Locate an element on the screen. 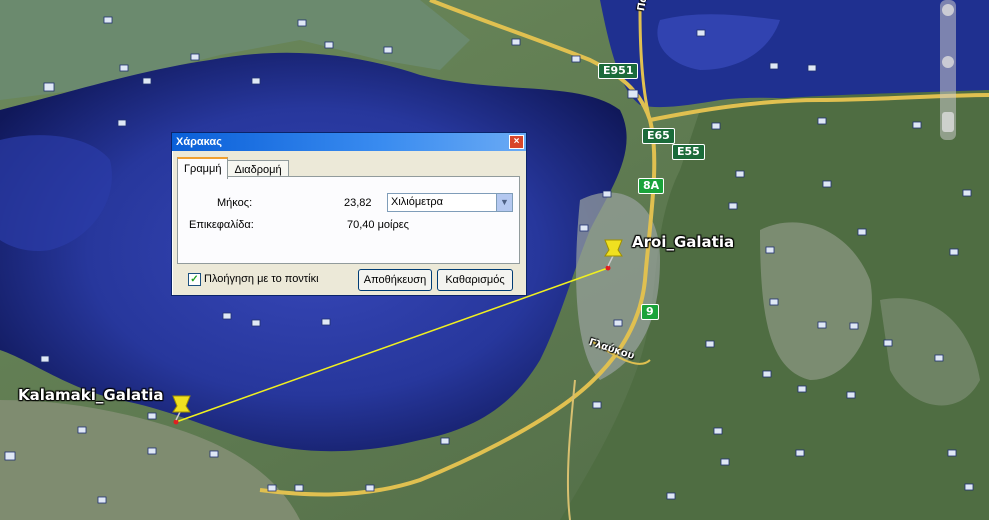  tab-line: Γραμμή is located at coordinates (203, 168).